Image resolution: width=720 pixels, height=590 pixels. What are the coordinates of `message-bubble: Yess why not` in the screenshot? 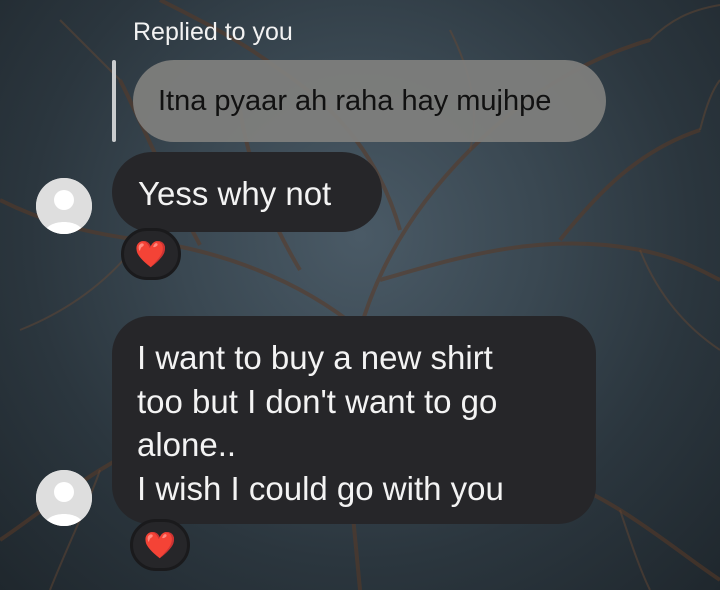 It's located at (247, 192).